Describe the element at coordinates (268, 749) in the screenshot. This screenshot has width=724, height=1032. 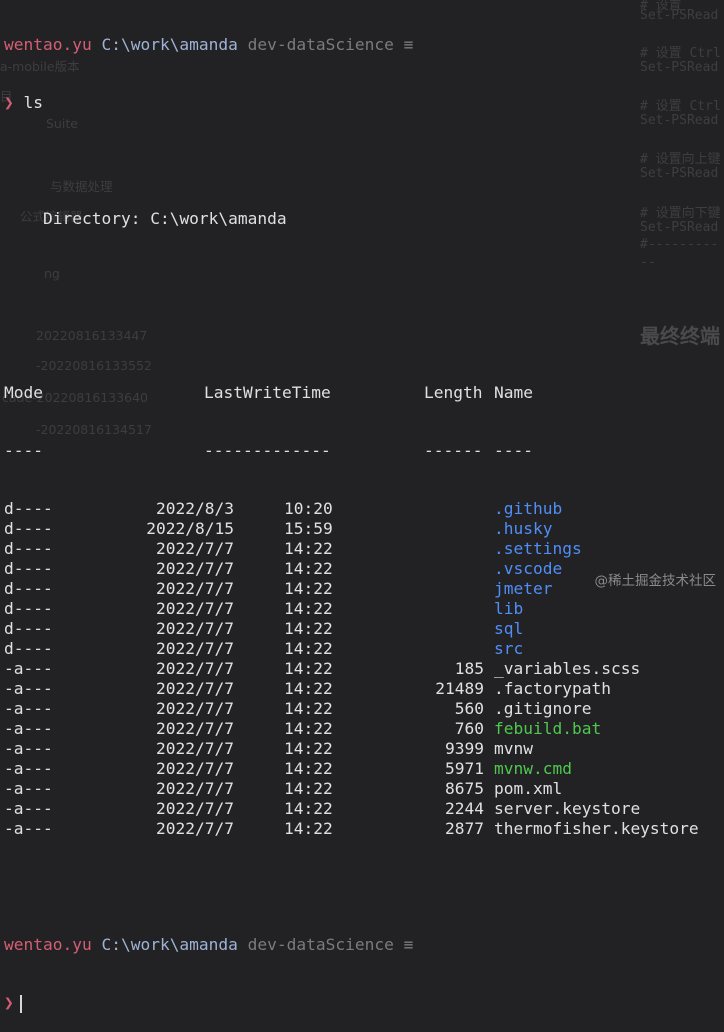
I see `table-row: -a--- 2022/7/7 14:22 9399 mvnw` at that location.